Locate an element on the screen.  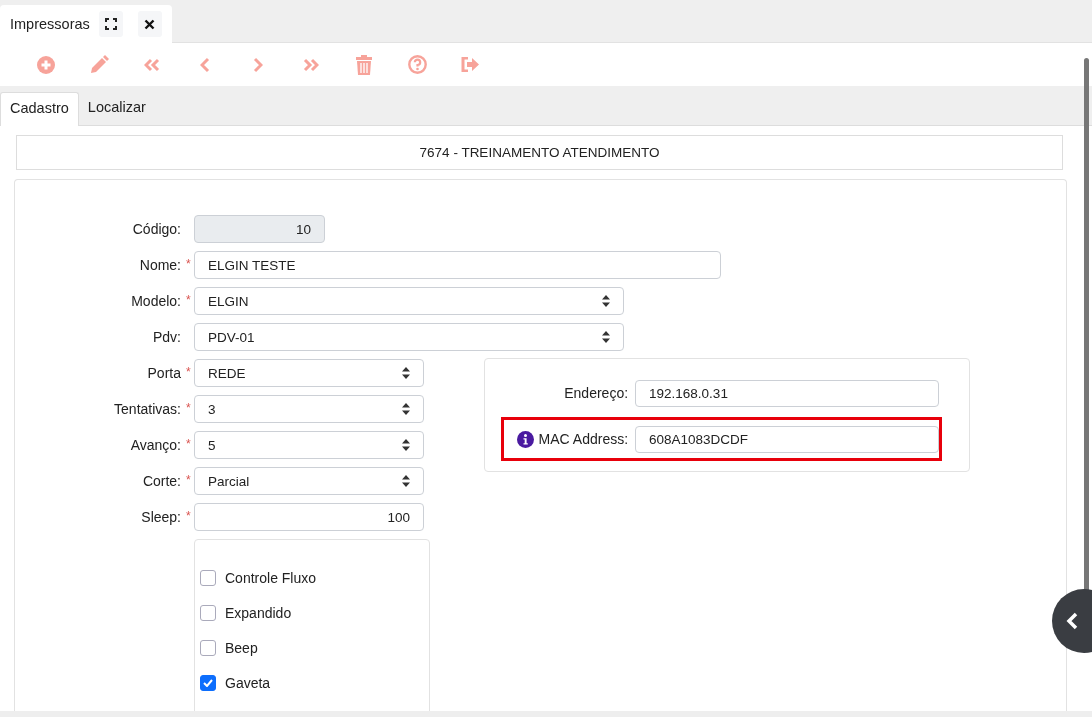
select-field: PDV-01 is located at coordinates (409, 337).